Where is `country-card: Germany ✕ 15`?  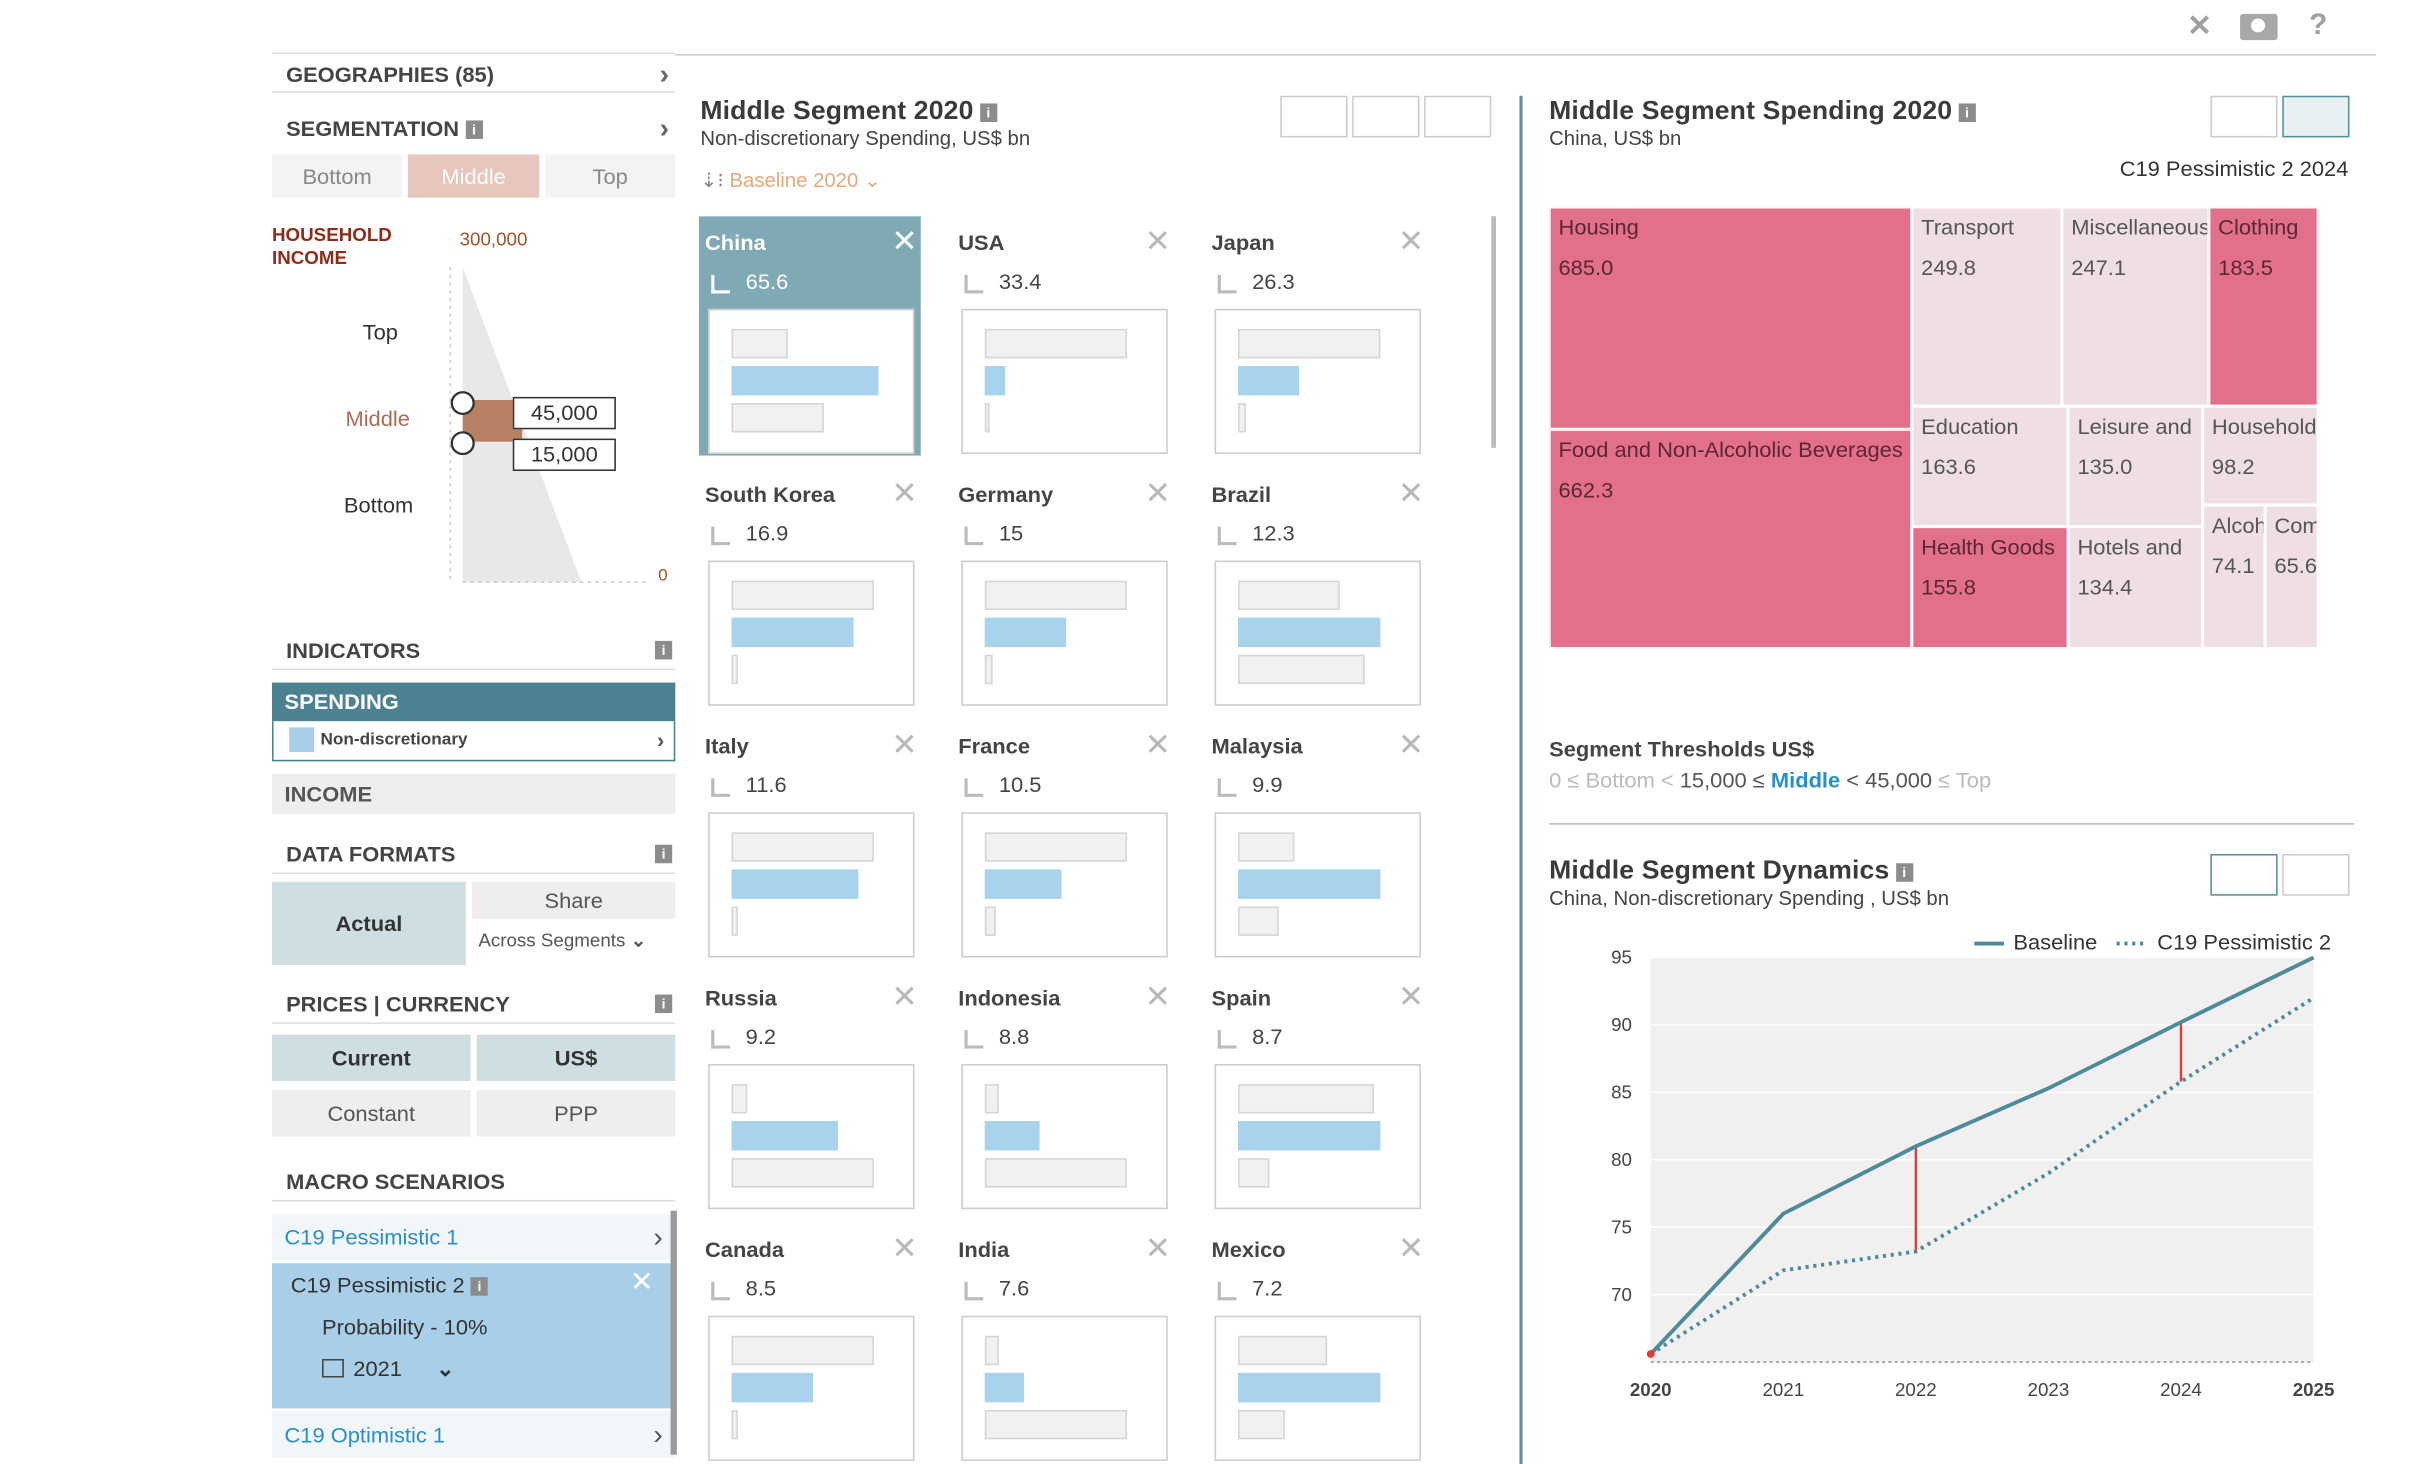 country-card: Germany ✕ 15 is located at coordinates (1063, 587).